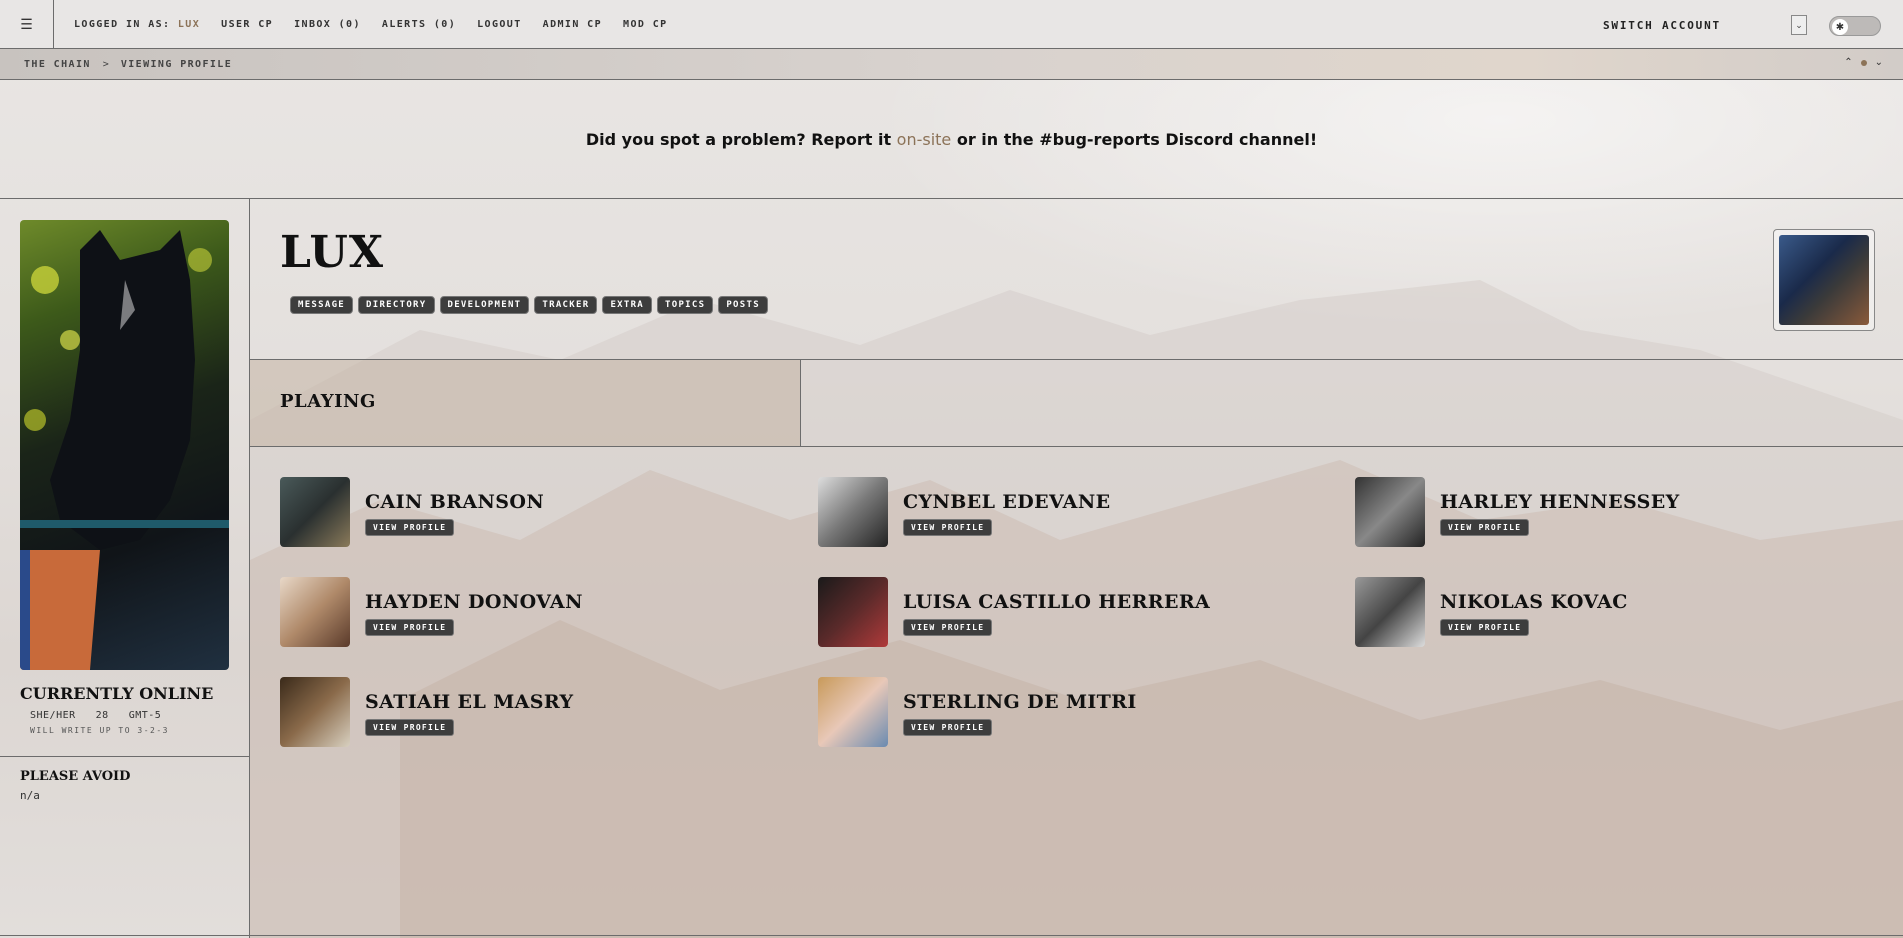  Describe the element at coordinates (189, 24) in the screenshot. I see `username-link: LUX` at that location.